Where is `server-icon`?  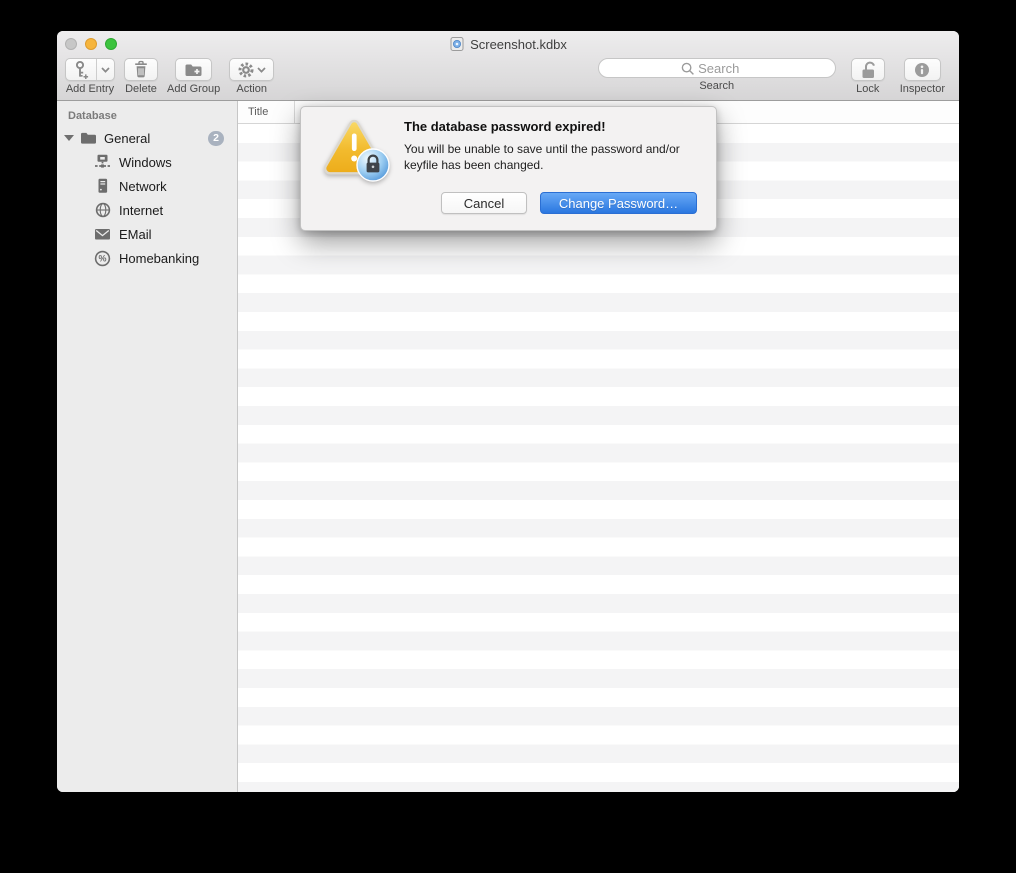
server-icon is located at coordinates (102, 186).